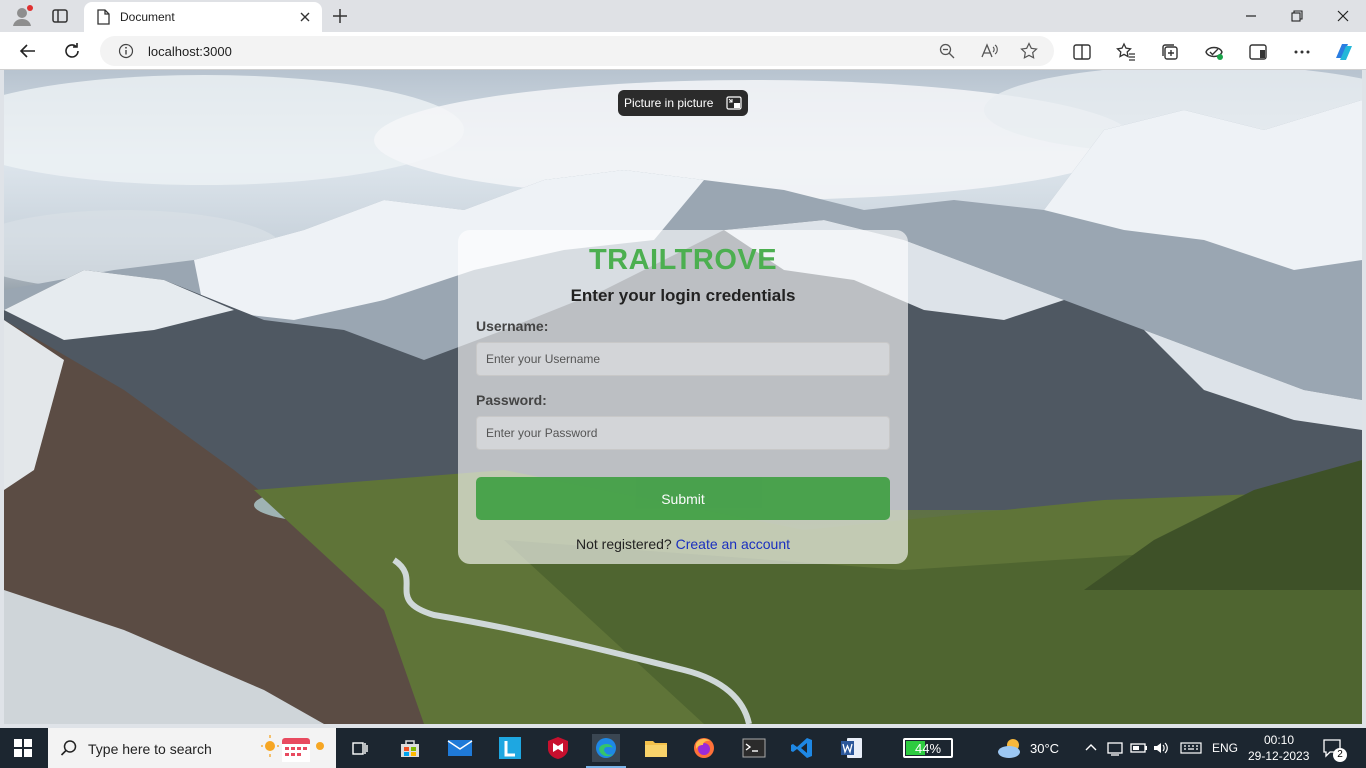 Image resolution: width=1366 pixels, height=768 pixels. I want to click on back-icon, so click(28, 51).